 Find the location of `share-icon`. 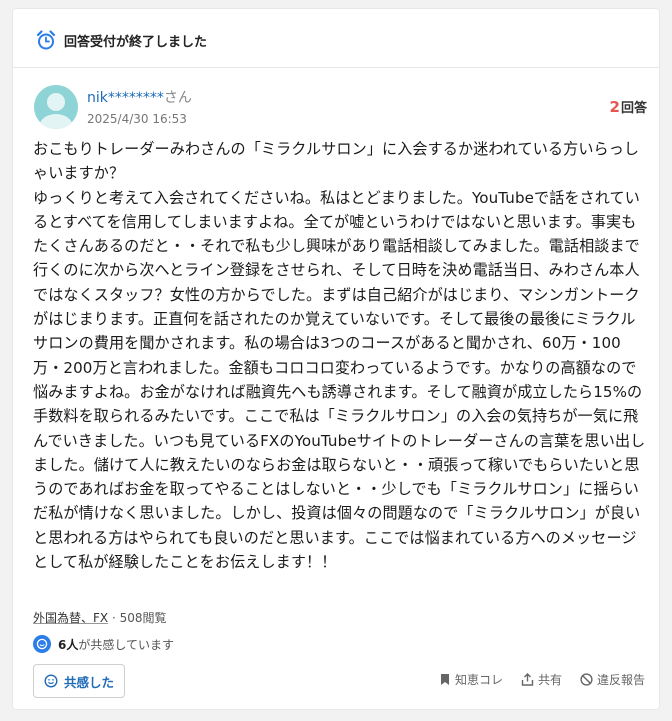

share-icon is located at coordinates (527, 679).